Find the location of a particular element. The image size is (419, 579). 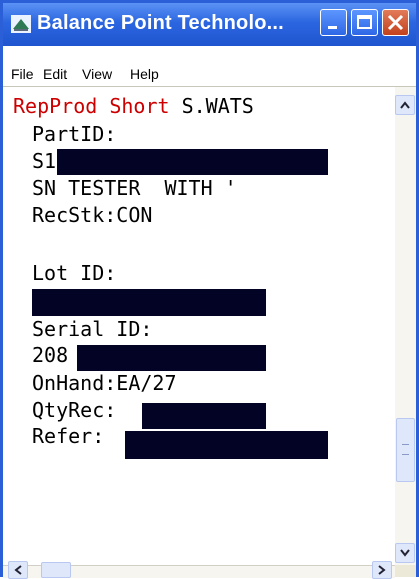

chevron-left-icon is located at coordinates (18, 570).